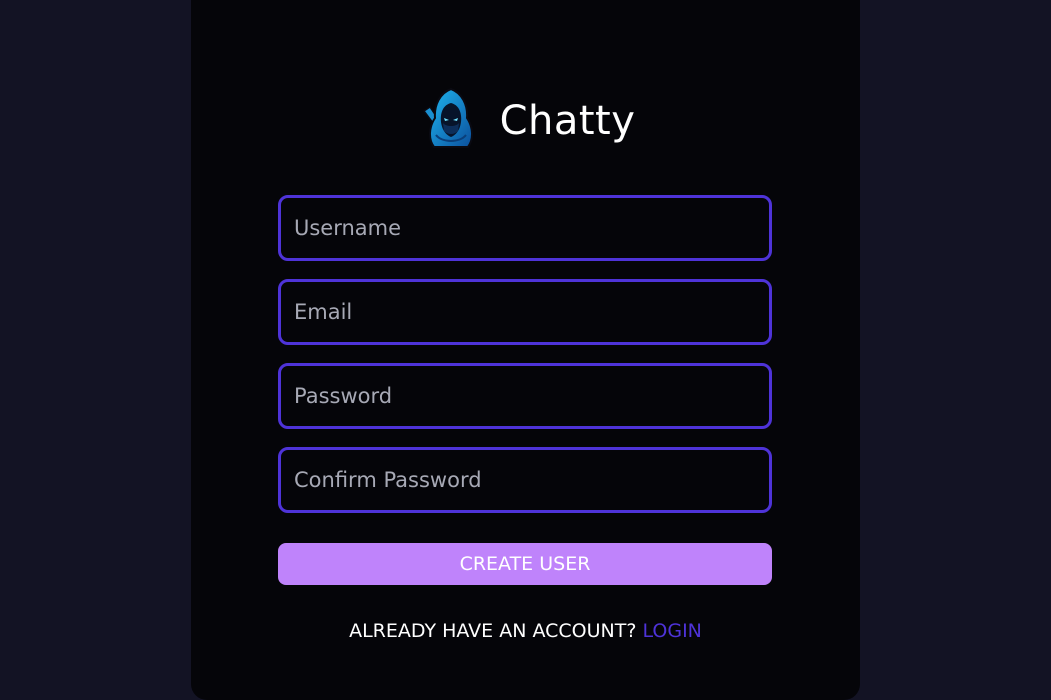 The height and width of the screenshot is (700, 1051). What do you see at coordinates (567, 121) in the screenshot?
I see `brand-name: Chatty` at bounding box center [567, 121].